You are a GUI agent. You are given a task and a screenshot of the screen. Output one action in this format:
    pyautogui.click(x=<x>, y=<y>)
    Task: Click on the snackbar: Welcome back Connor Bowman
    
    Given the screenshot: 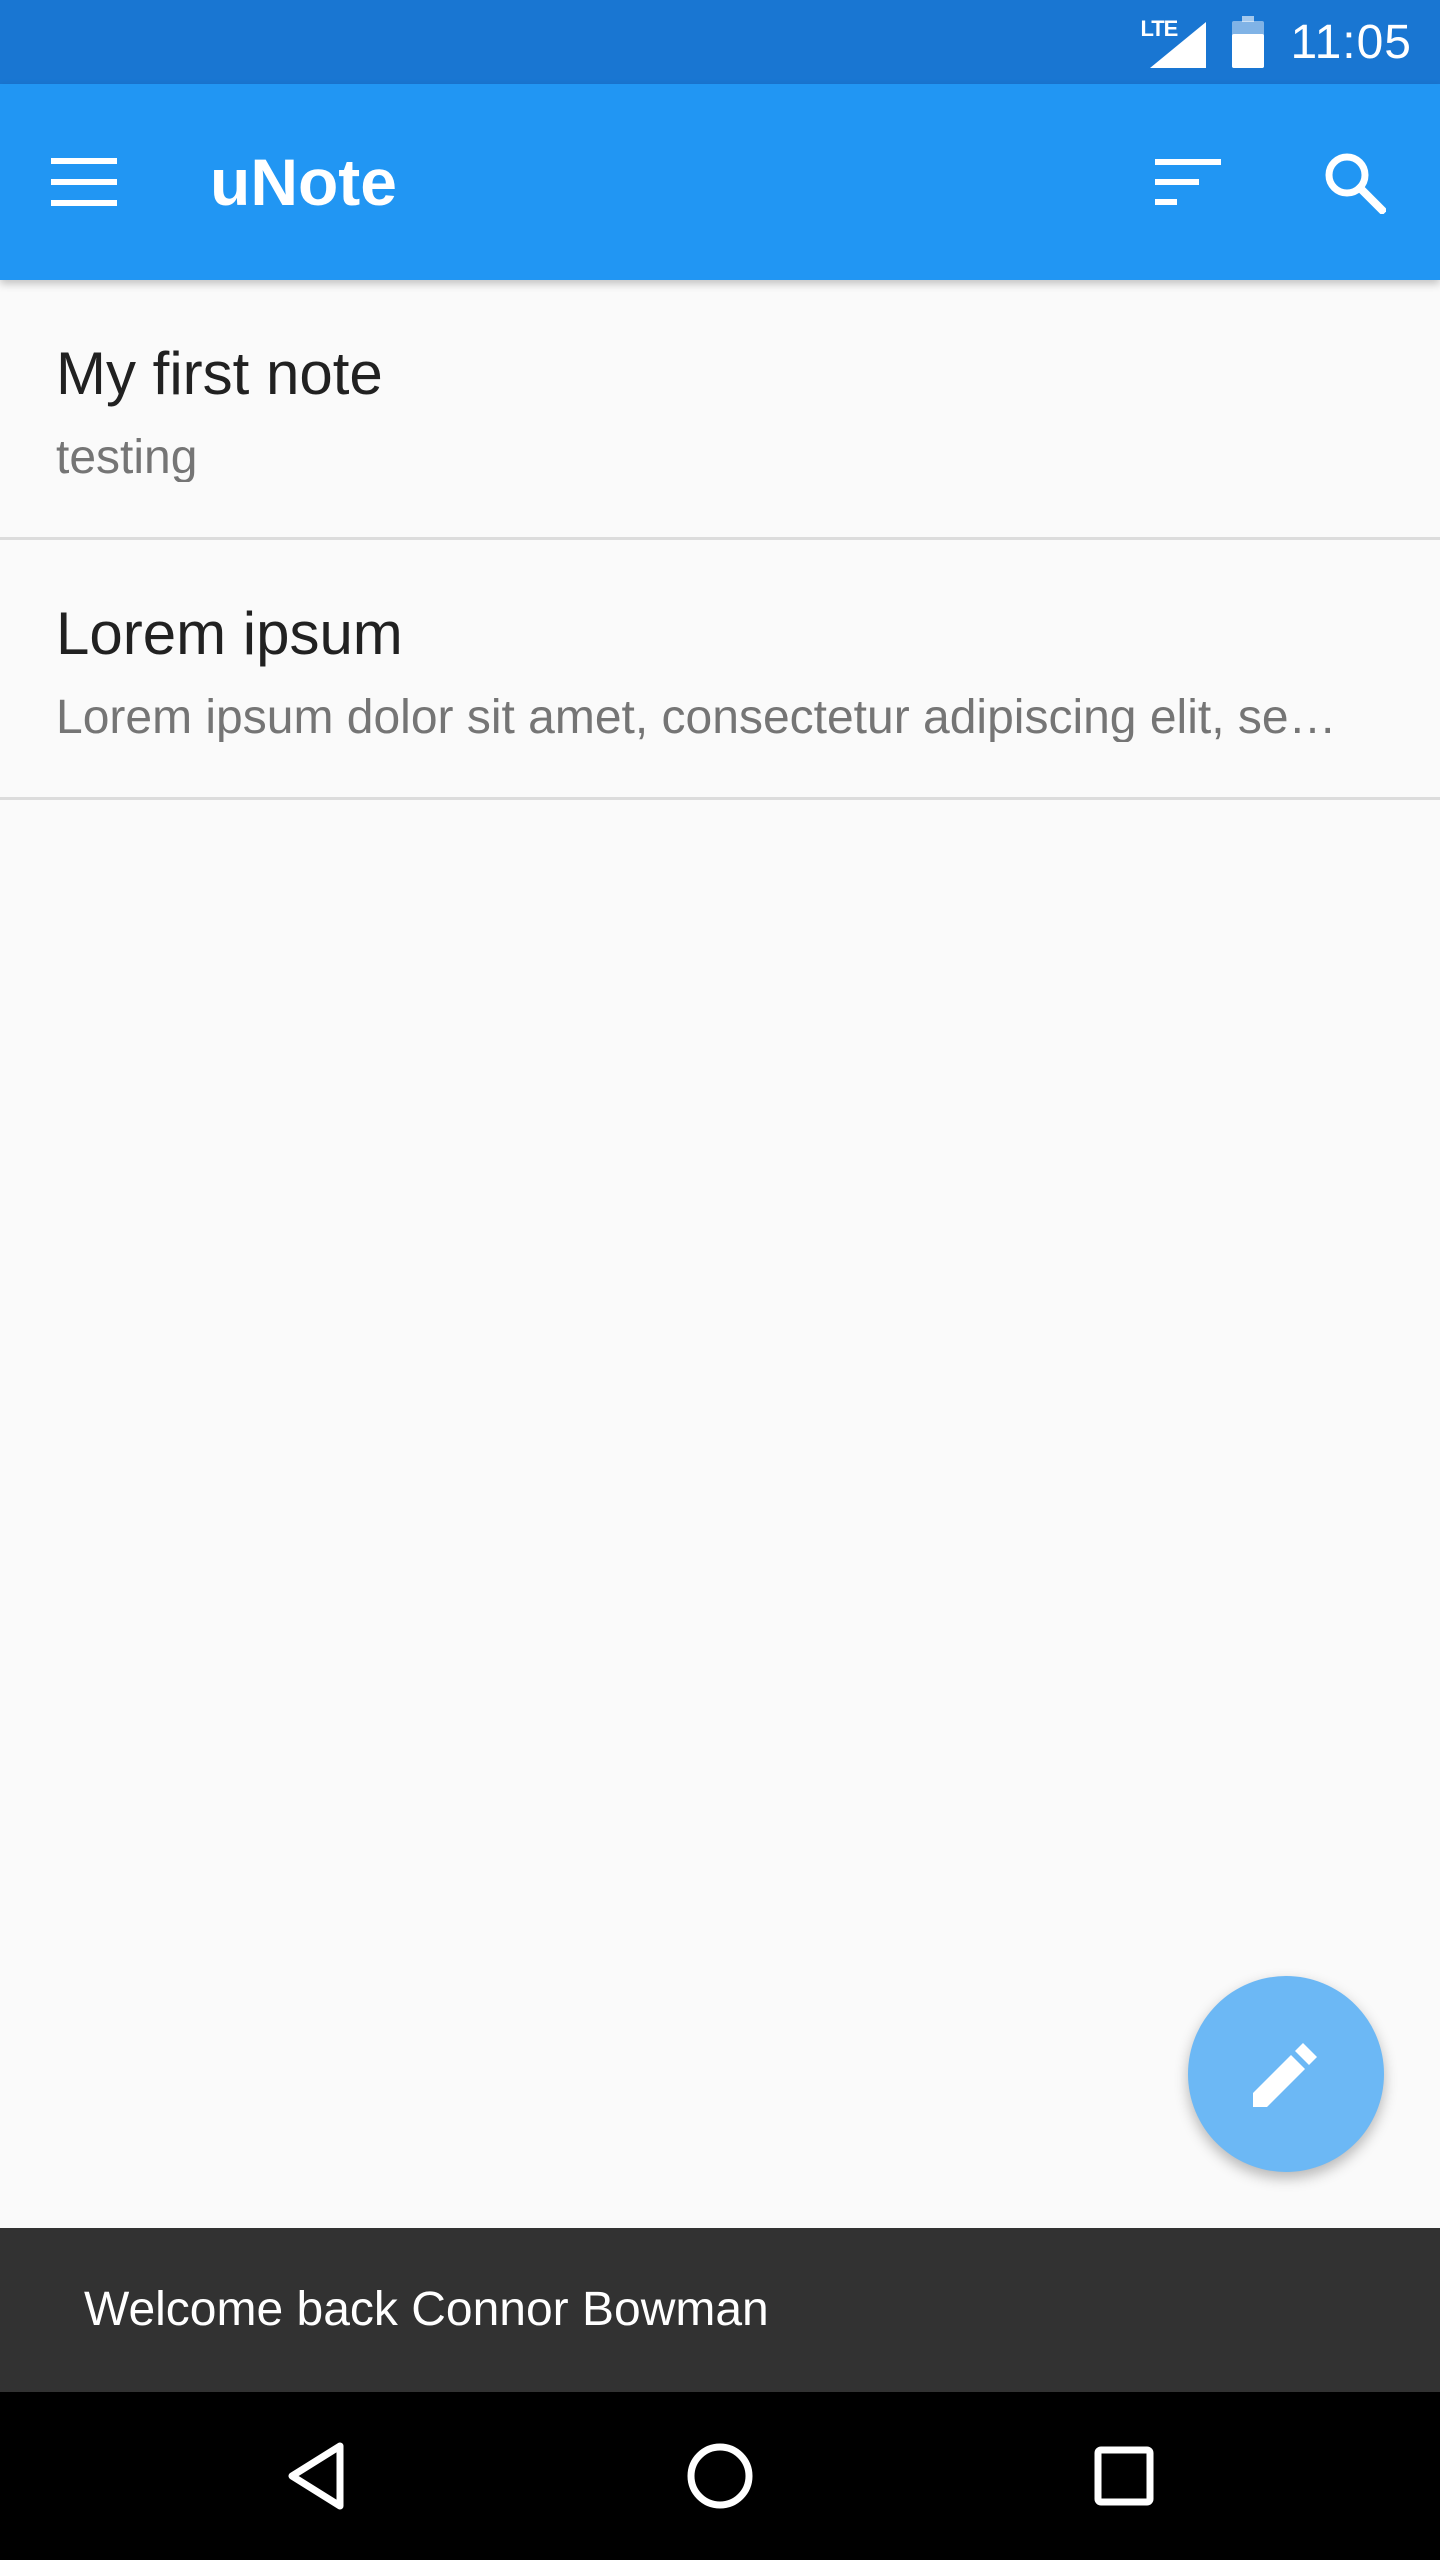 What is the action you would take?
    pyautogui.click(x=720, y=2310)
    